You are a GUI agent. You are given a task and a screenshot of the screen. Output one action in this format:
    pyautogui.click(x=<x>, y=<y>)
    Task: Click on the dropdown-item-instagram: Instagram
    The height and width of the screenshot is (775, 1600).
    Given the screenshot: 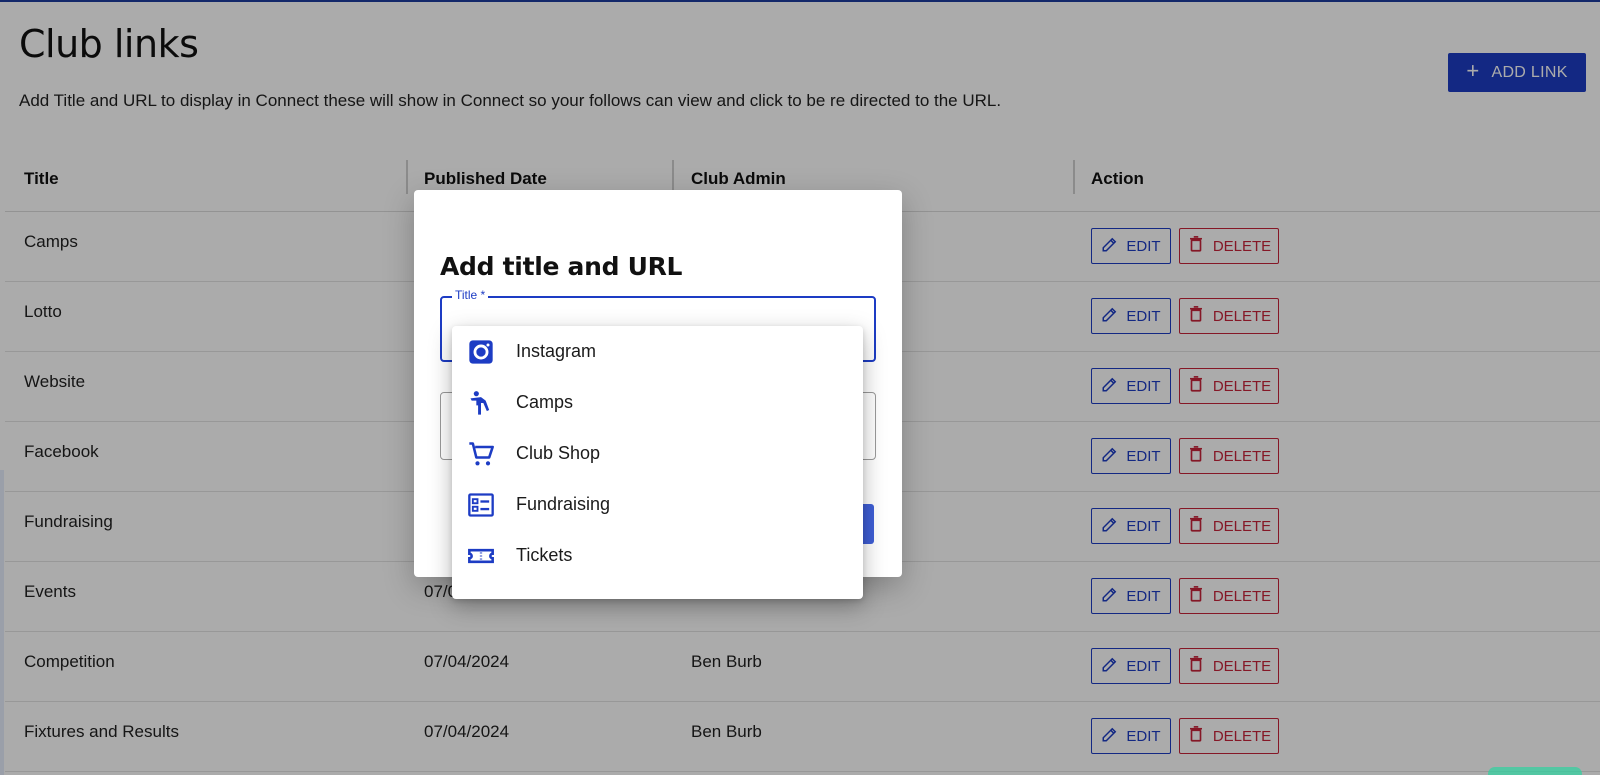 What is the action you would take?
    pyautogui.click(x=657, y=351)
    